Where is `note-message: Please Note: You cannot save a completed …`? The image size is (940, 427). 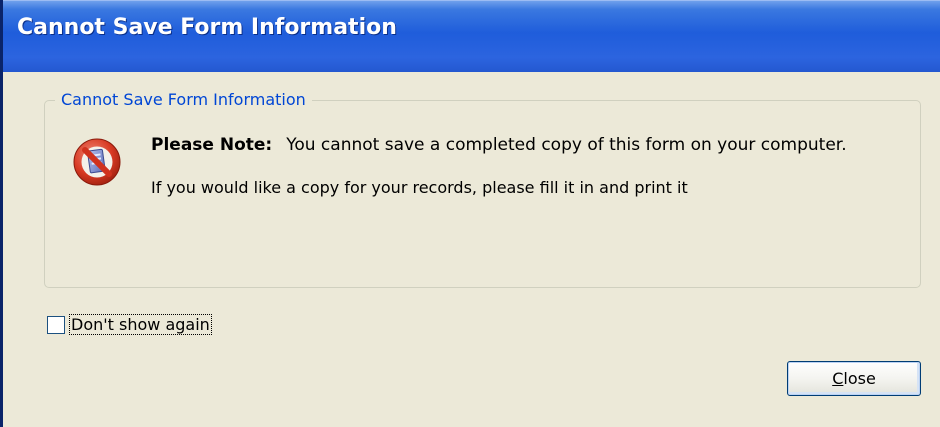
note-message: Please Note: You cannot save a completed … is located at coordinates (499, 145).